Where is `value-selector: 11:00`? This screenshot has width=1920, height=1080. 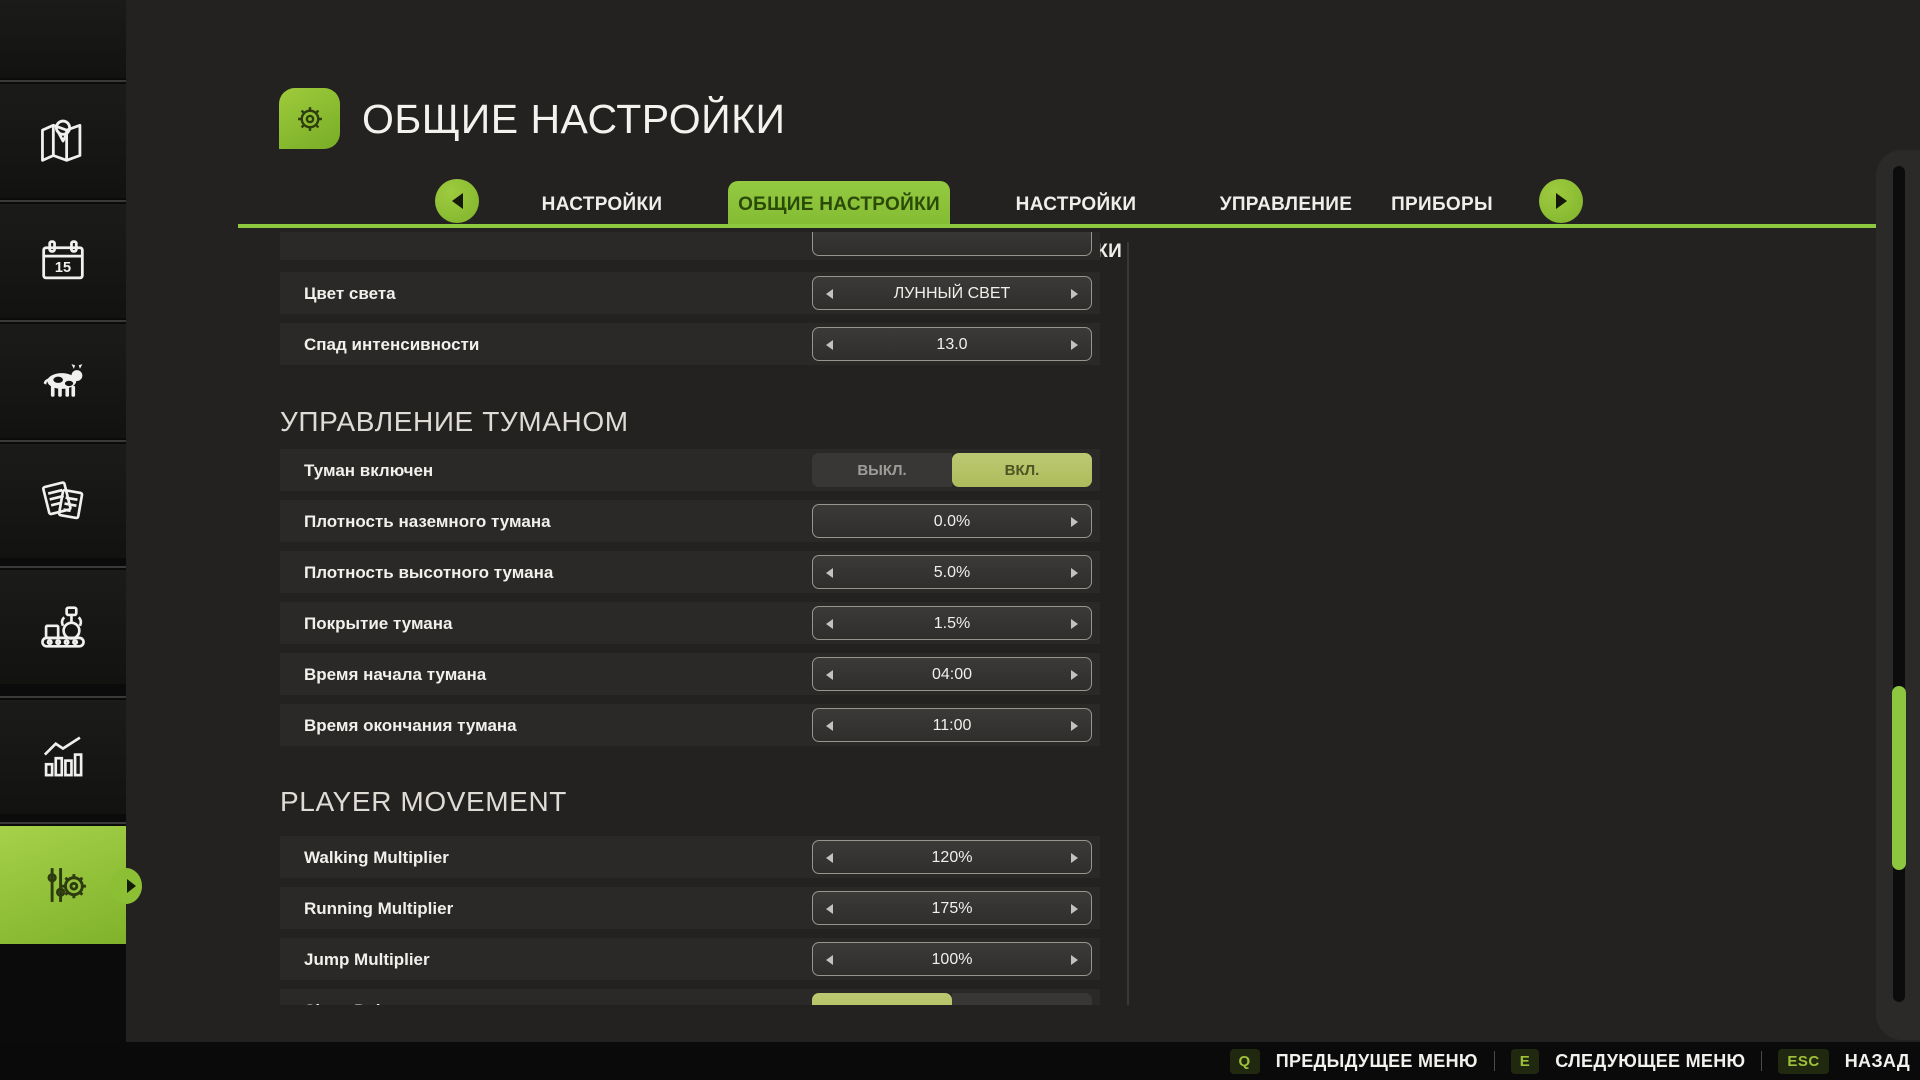
value-selector: 11:00 is located at coordinates (952, 725).